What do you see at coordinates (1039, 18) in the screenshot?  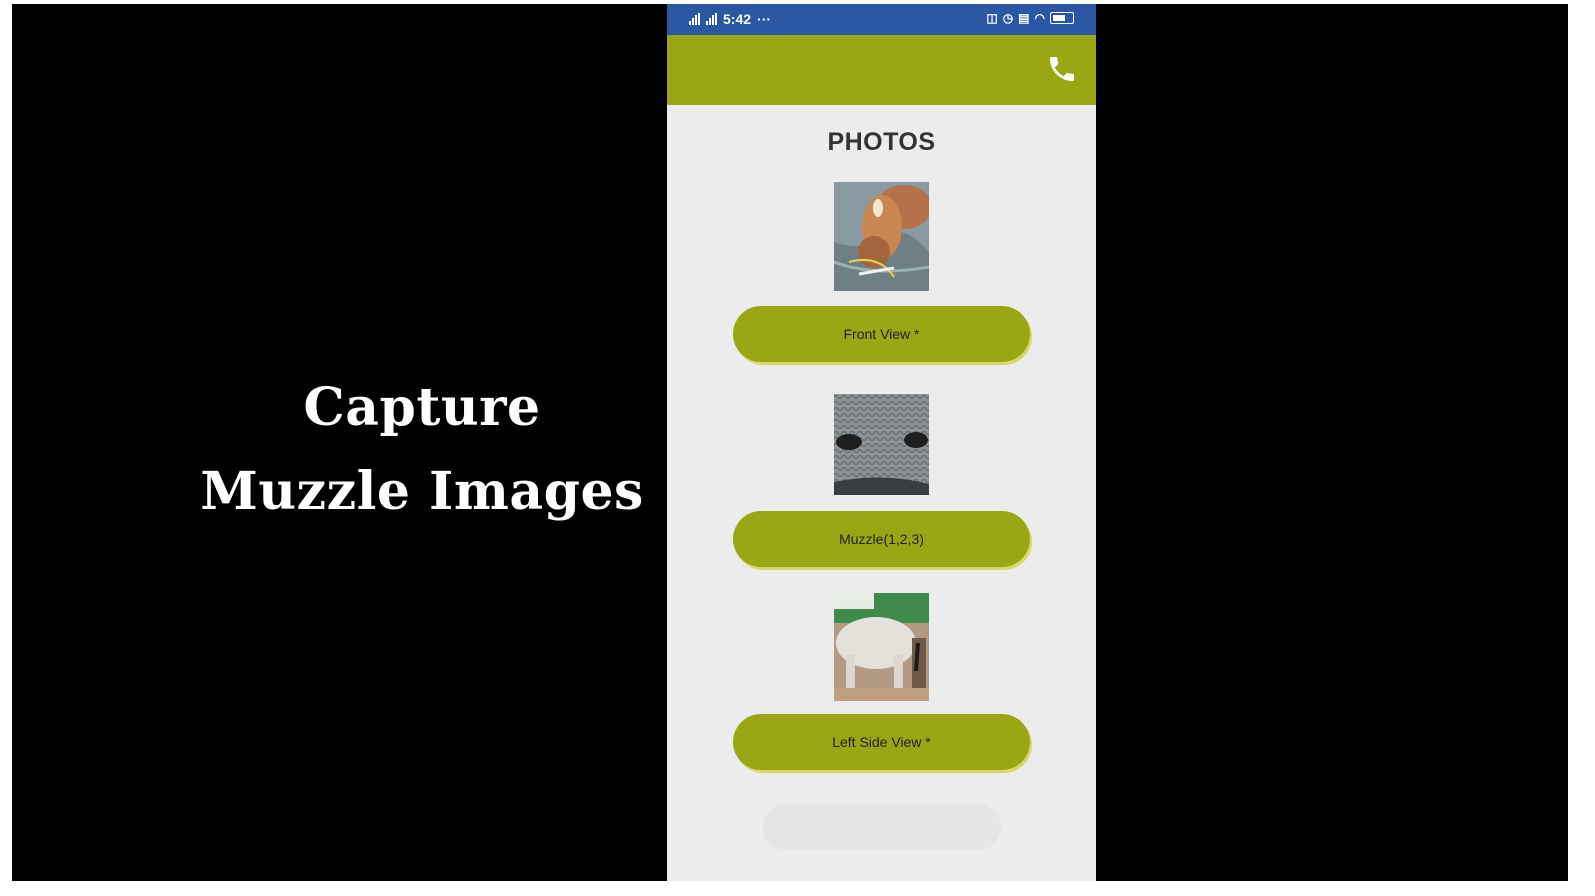 I see `wifi-icon: ◠` at bounding box center [1039, 18].